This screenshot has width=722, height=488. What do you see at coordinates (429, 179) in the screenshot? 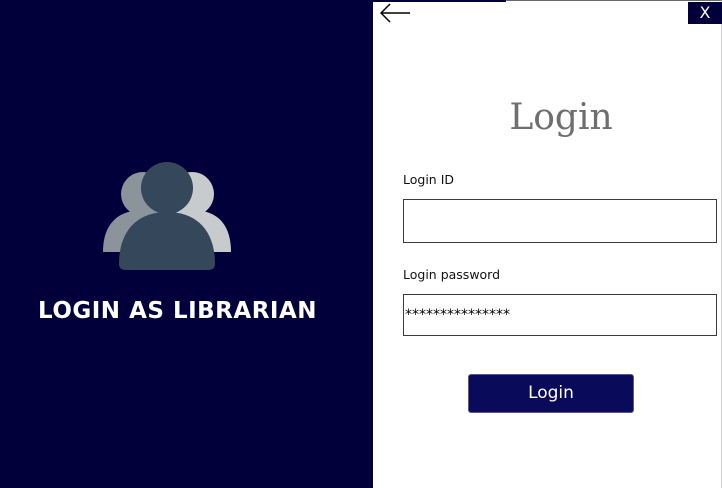
I see `login-id-label: Login ID` at bounding box center [429, 179].